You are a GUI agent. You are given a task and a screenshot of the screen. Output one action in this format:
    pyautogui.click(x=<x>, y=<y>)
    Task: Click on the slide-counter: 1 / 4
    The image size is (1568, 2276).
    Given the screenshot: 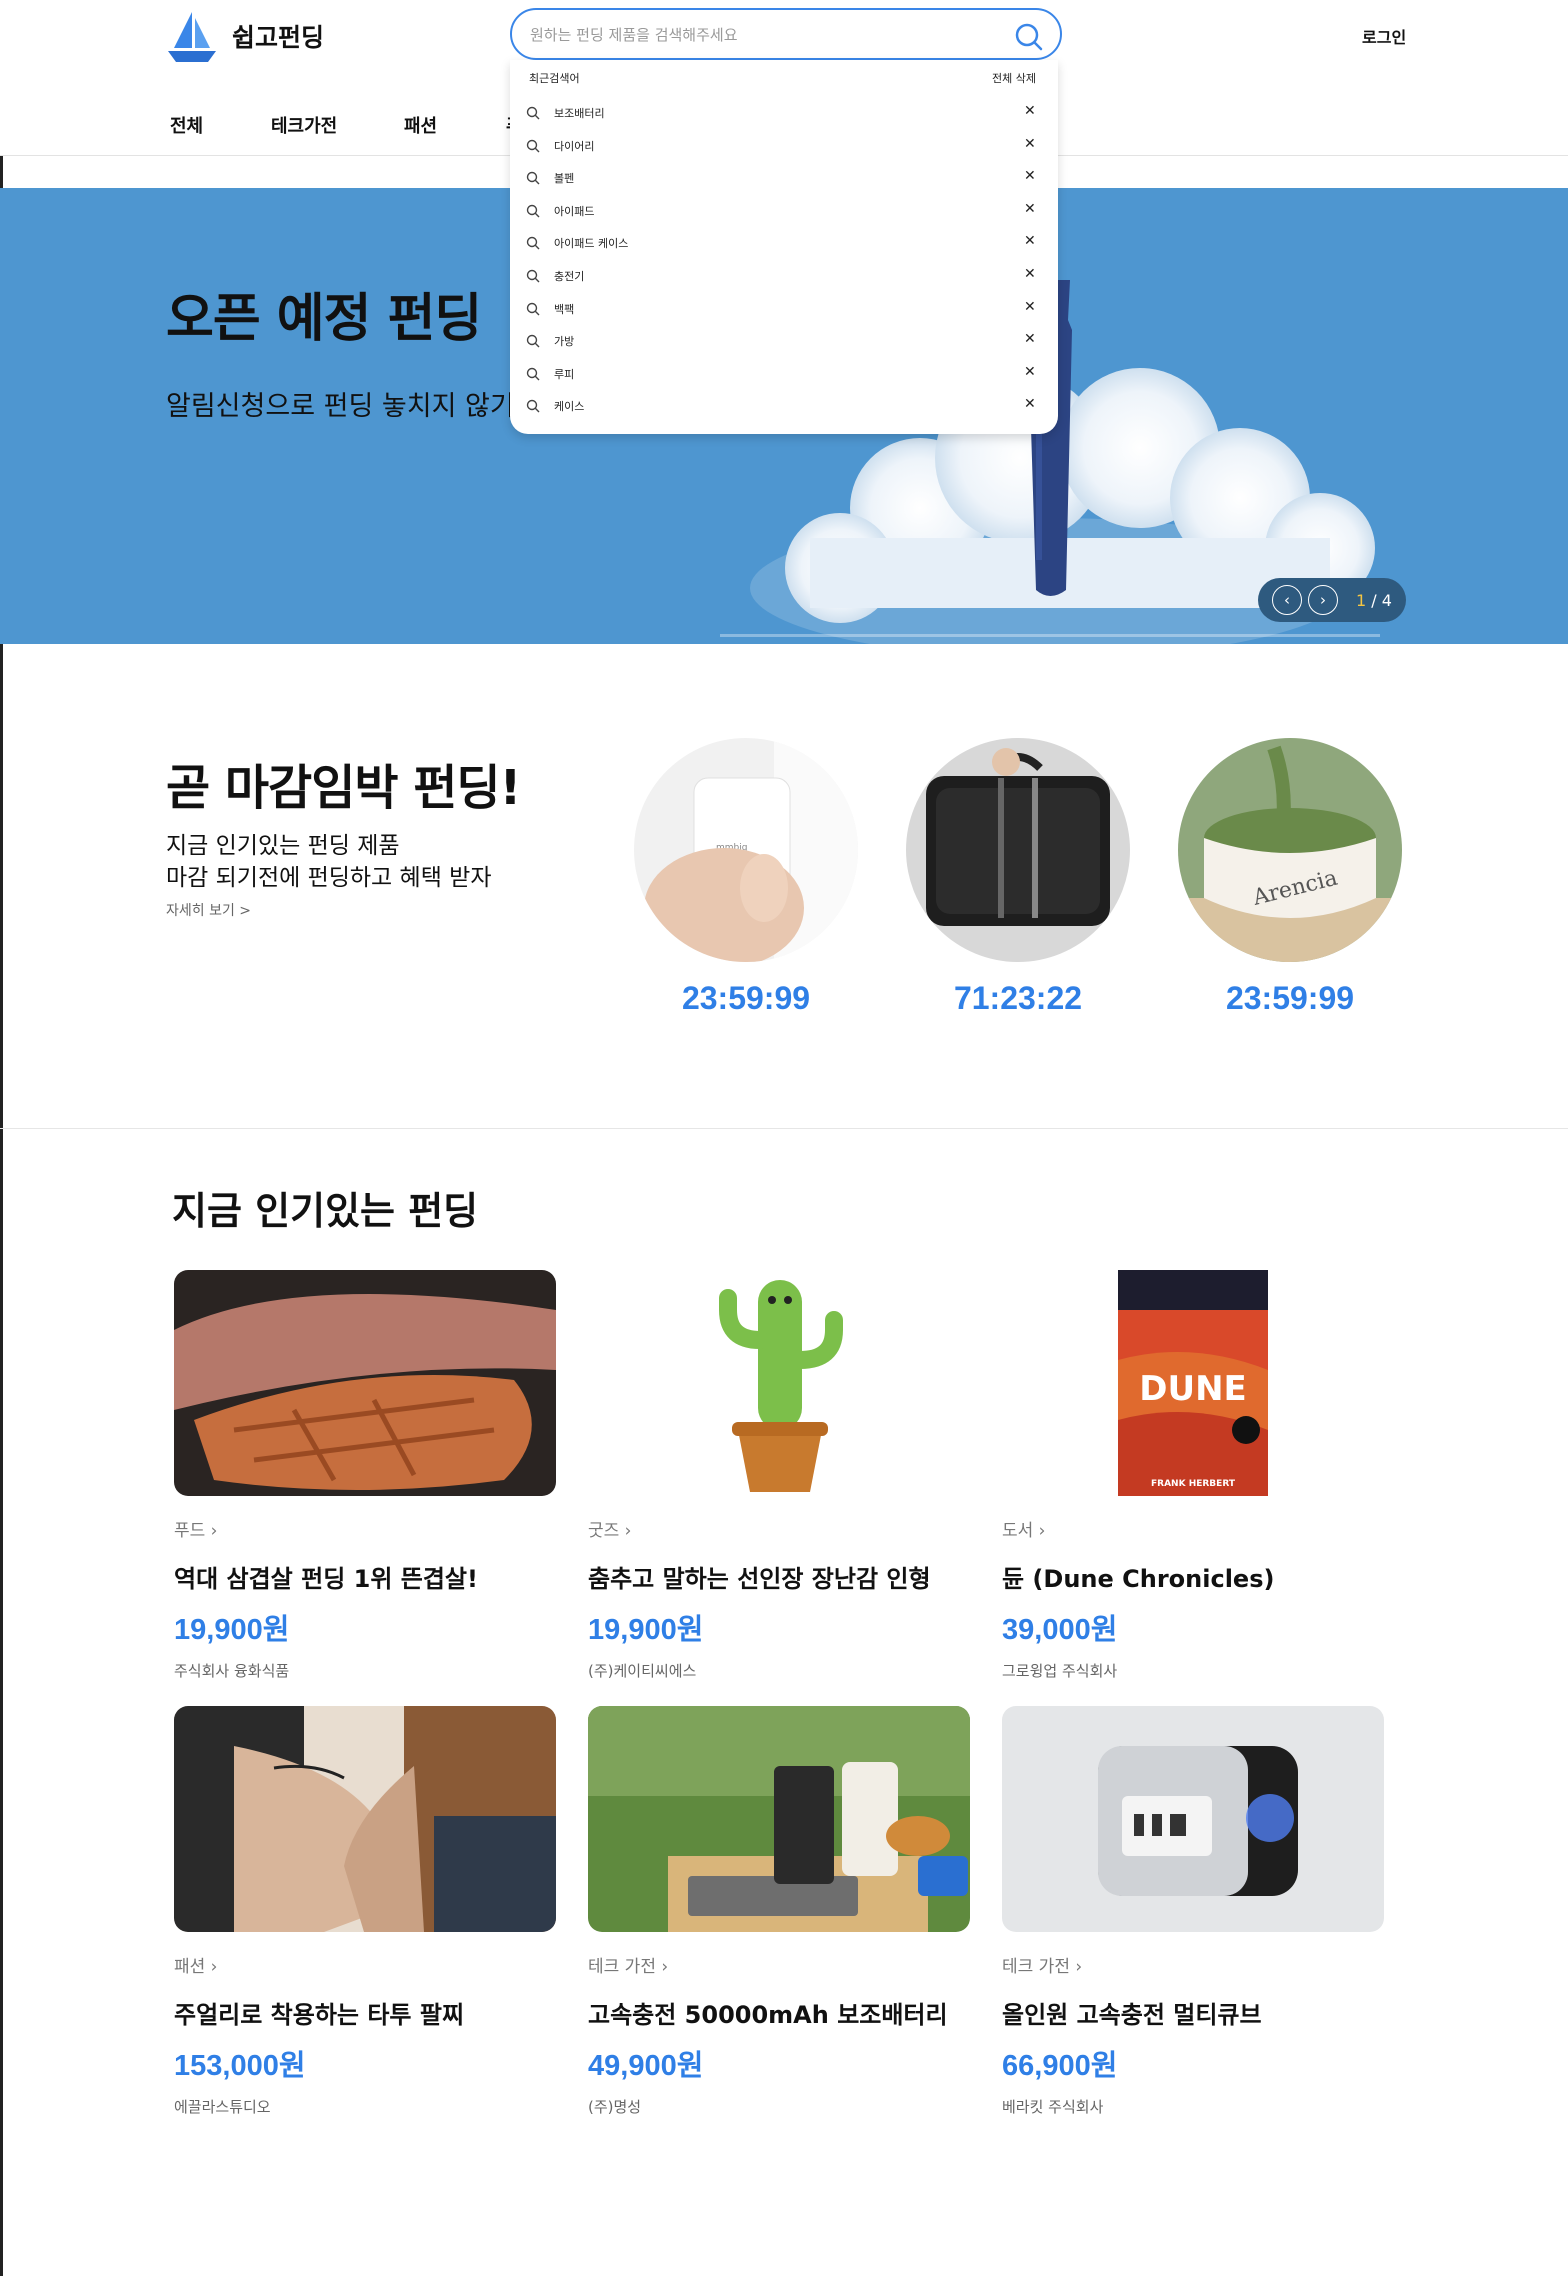 What is the action you would take?
    pyautogui.click(x=1374, y=600)
    